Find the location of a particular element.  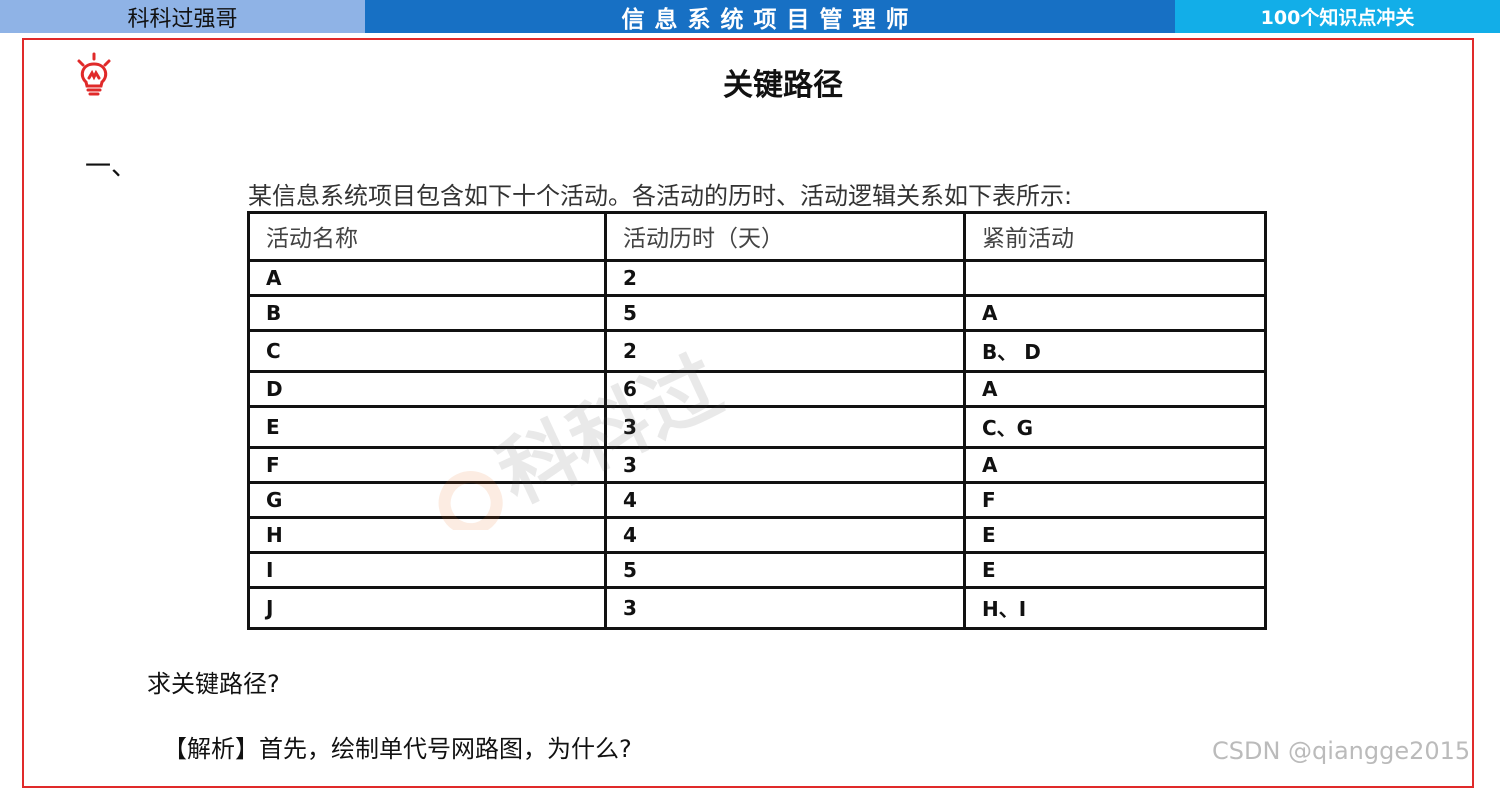

table-row: B 5 A is located at coordinates (757, 312).